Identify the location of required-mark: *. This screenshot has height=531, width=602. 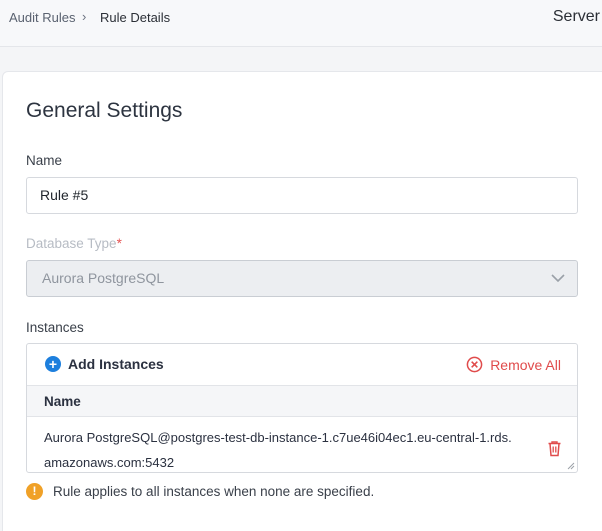
(119, 243).